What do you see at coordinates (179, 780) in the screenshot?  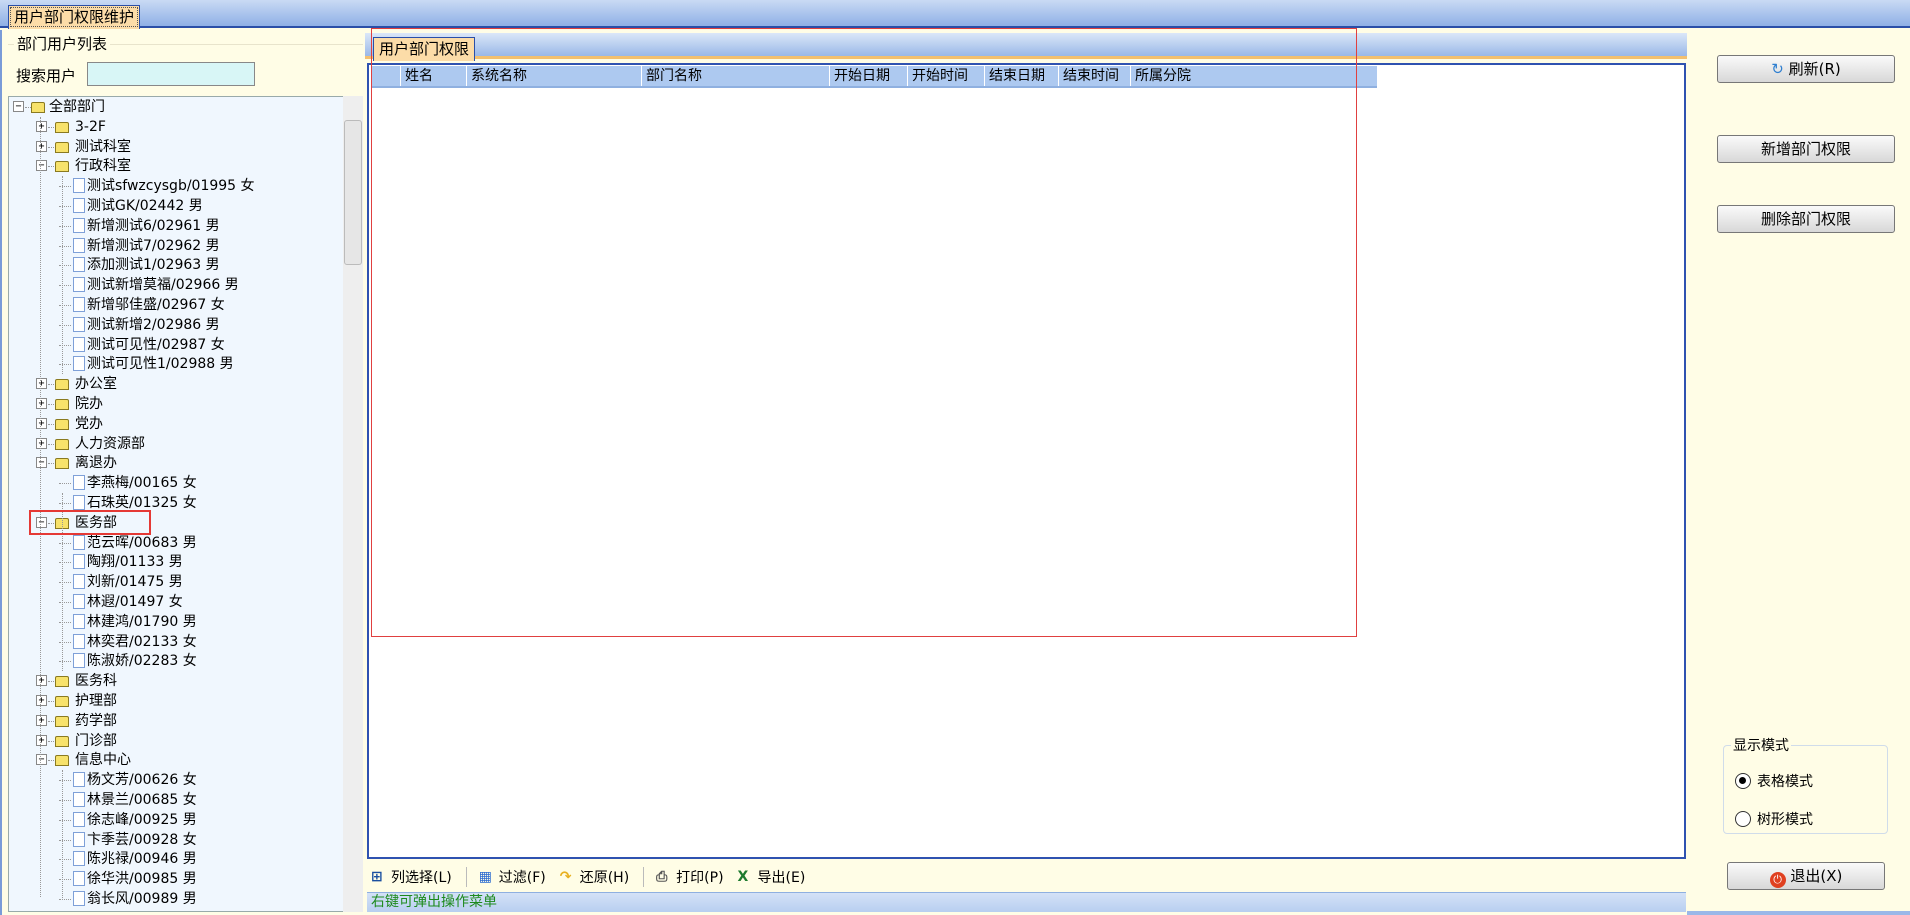 I see `tree-user-node: 杨文芳/00626 女` at bounding box center [179, 780].